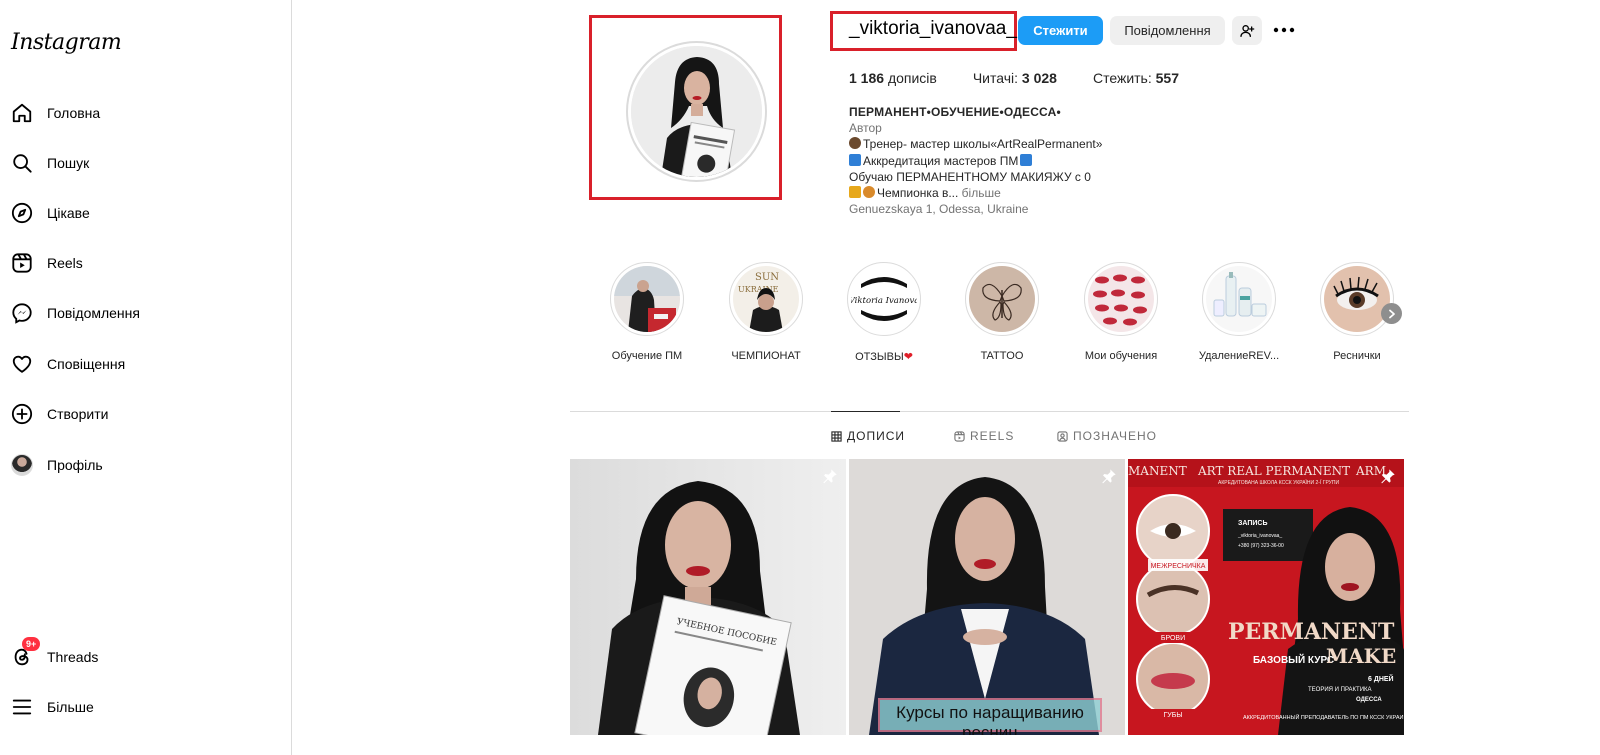 Image resolution: width=1600 pixels, height=755 pixels. Describe the element at coordinates (1060, 30) in the screenshot. I see `follow-button: Стежити` at that location.